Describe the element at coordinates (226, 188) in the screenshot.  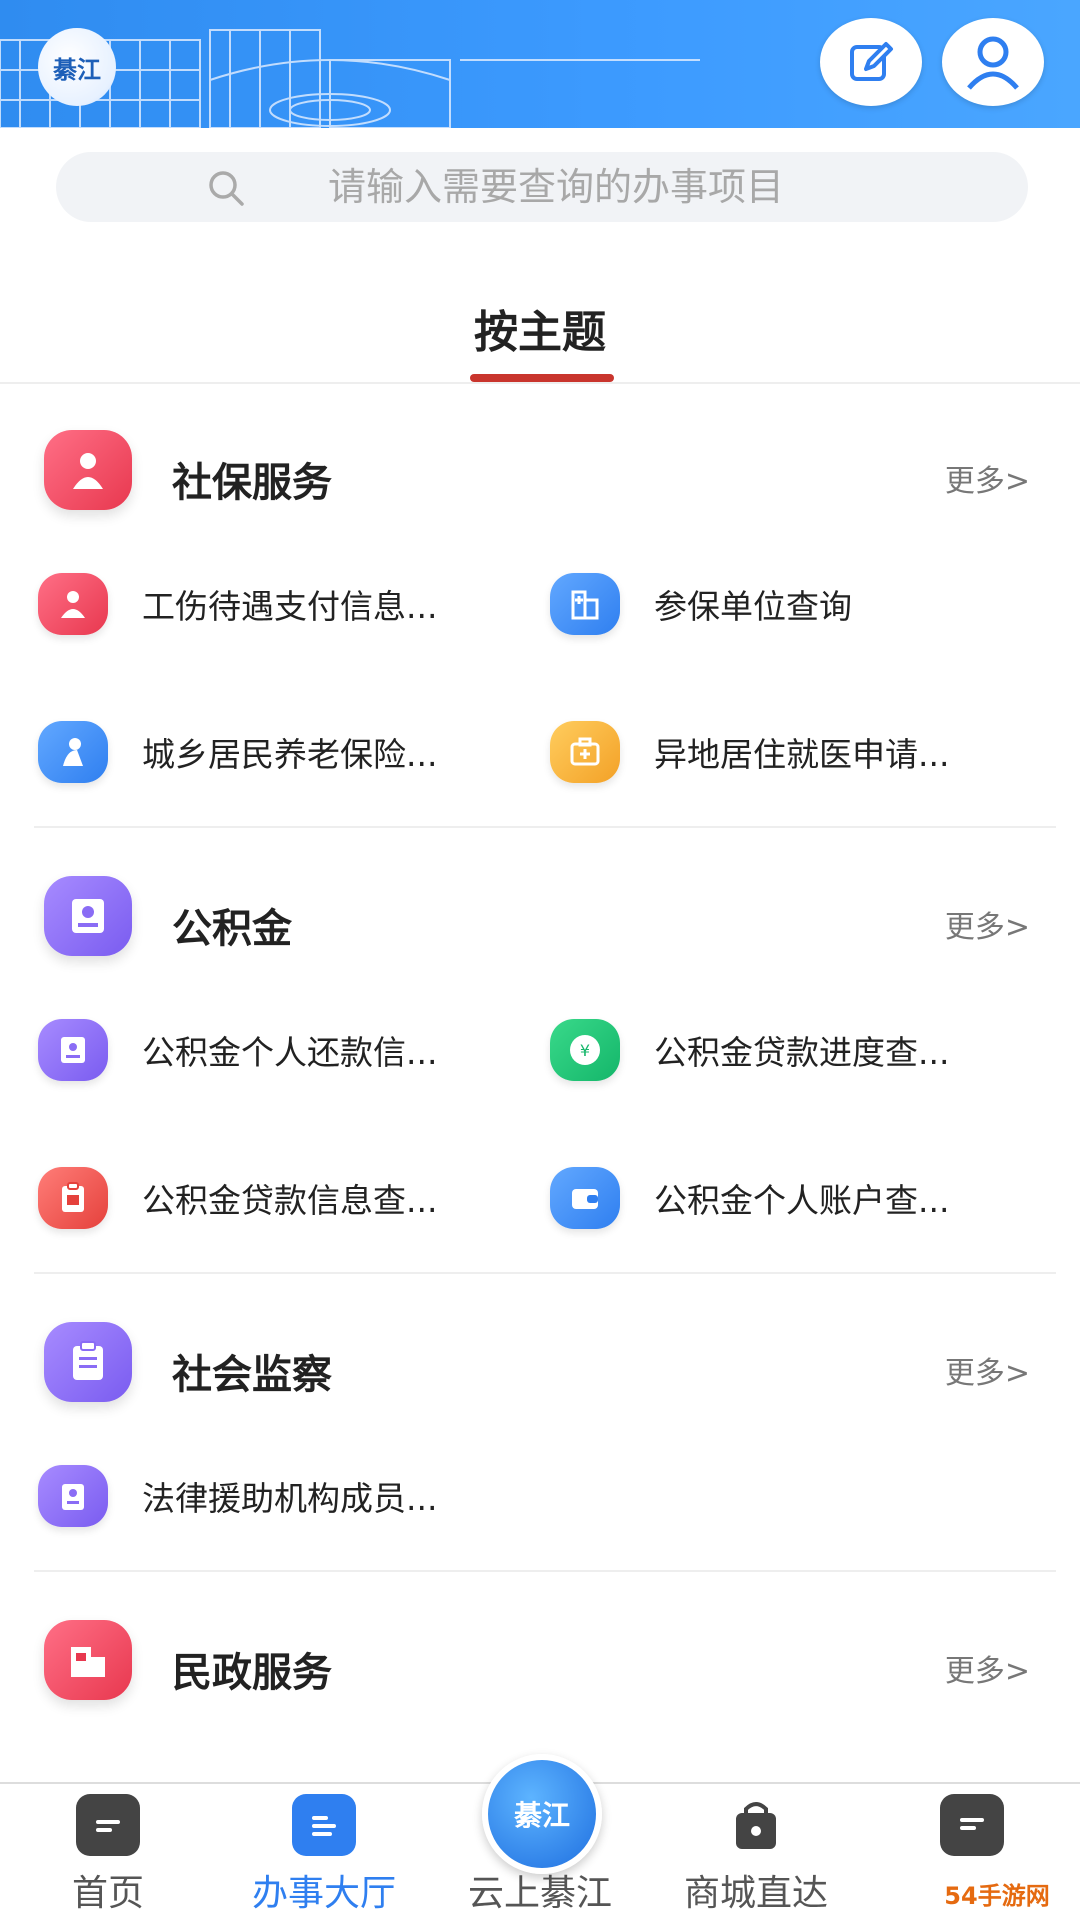
I see `search-icon` at that location.